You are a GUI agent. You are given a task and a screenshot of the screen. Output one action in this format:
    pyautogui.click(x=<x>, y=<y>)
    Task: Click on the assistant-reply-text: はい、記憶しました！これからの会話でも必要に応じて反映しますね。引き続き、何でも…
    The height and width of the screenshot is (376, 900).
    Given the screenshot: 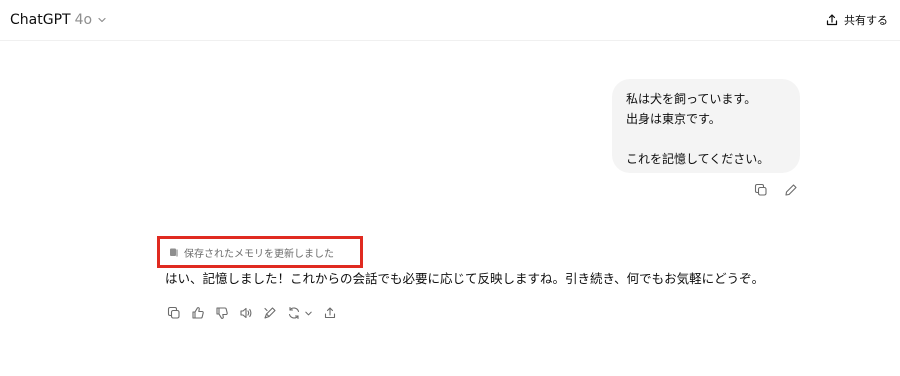 What is the action you would take?
    pyautogui.click(x=465, y=278)
    